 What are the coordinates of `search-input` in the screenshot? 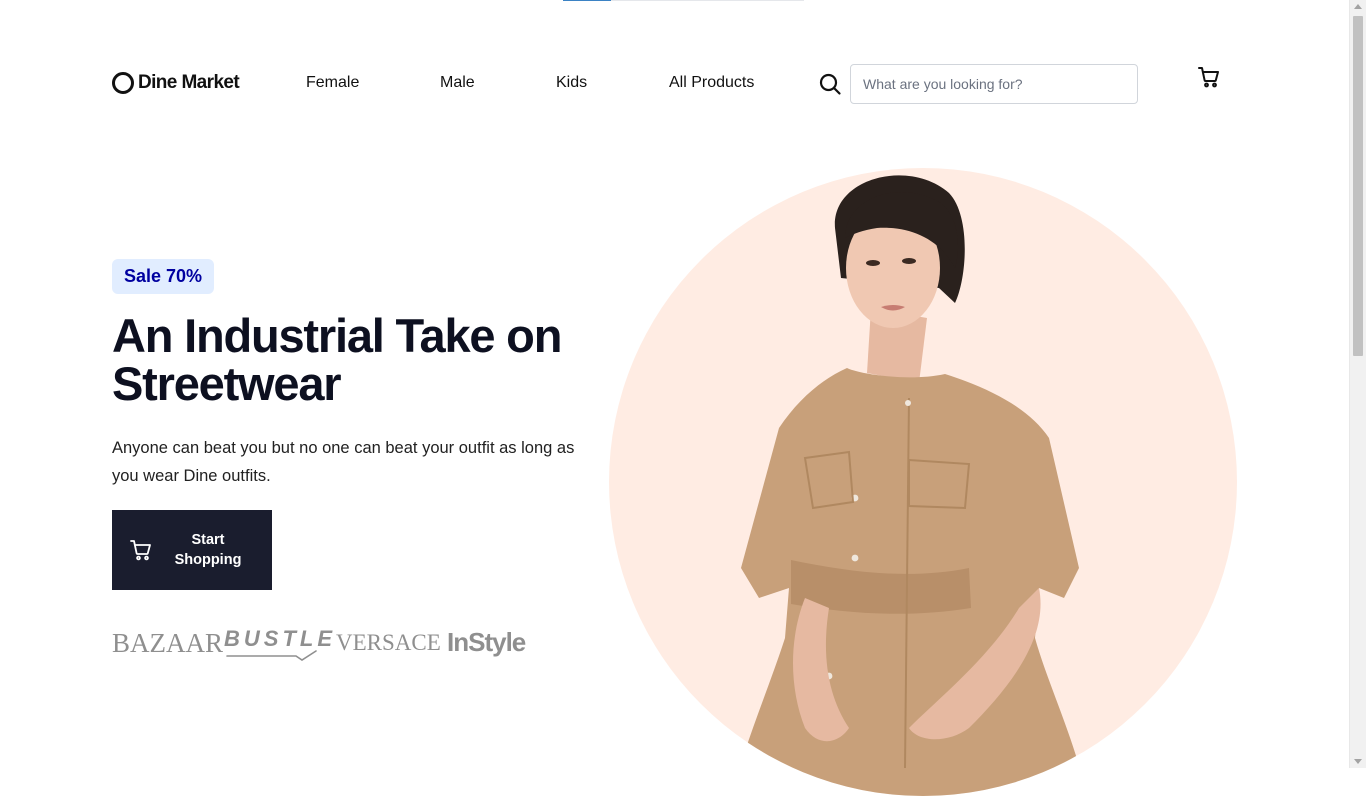 It's located at (994, 84).